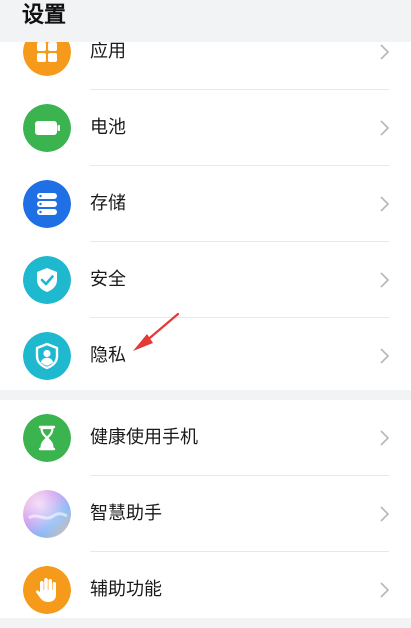 The width and height of the screenshot is (411, 628). What do you see at coordinates (205, 438) in the screenshot?
I see `settings-item-digital-balance: 健康使用手机` at bounding box center [205, 438].